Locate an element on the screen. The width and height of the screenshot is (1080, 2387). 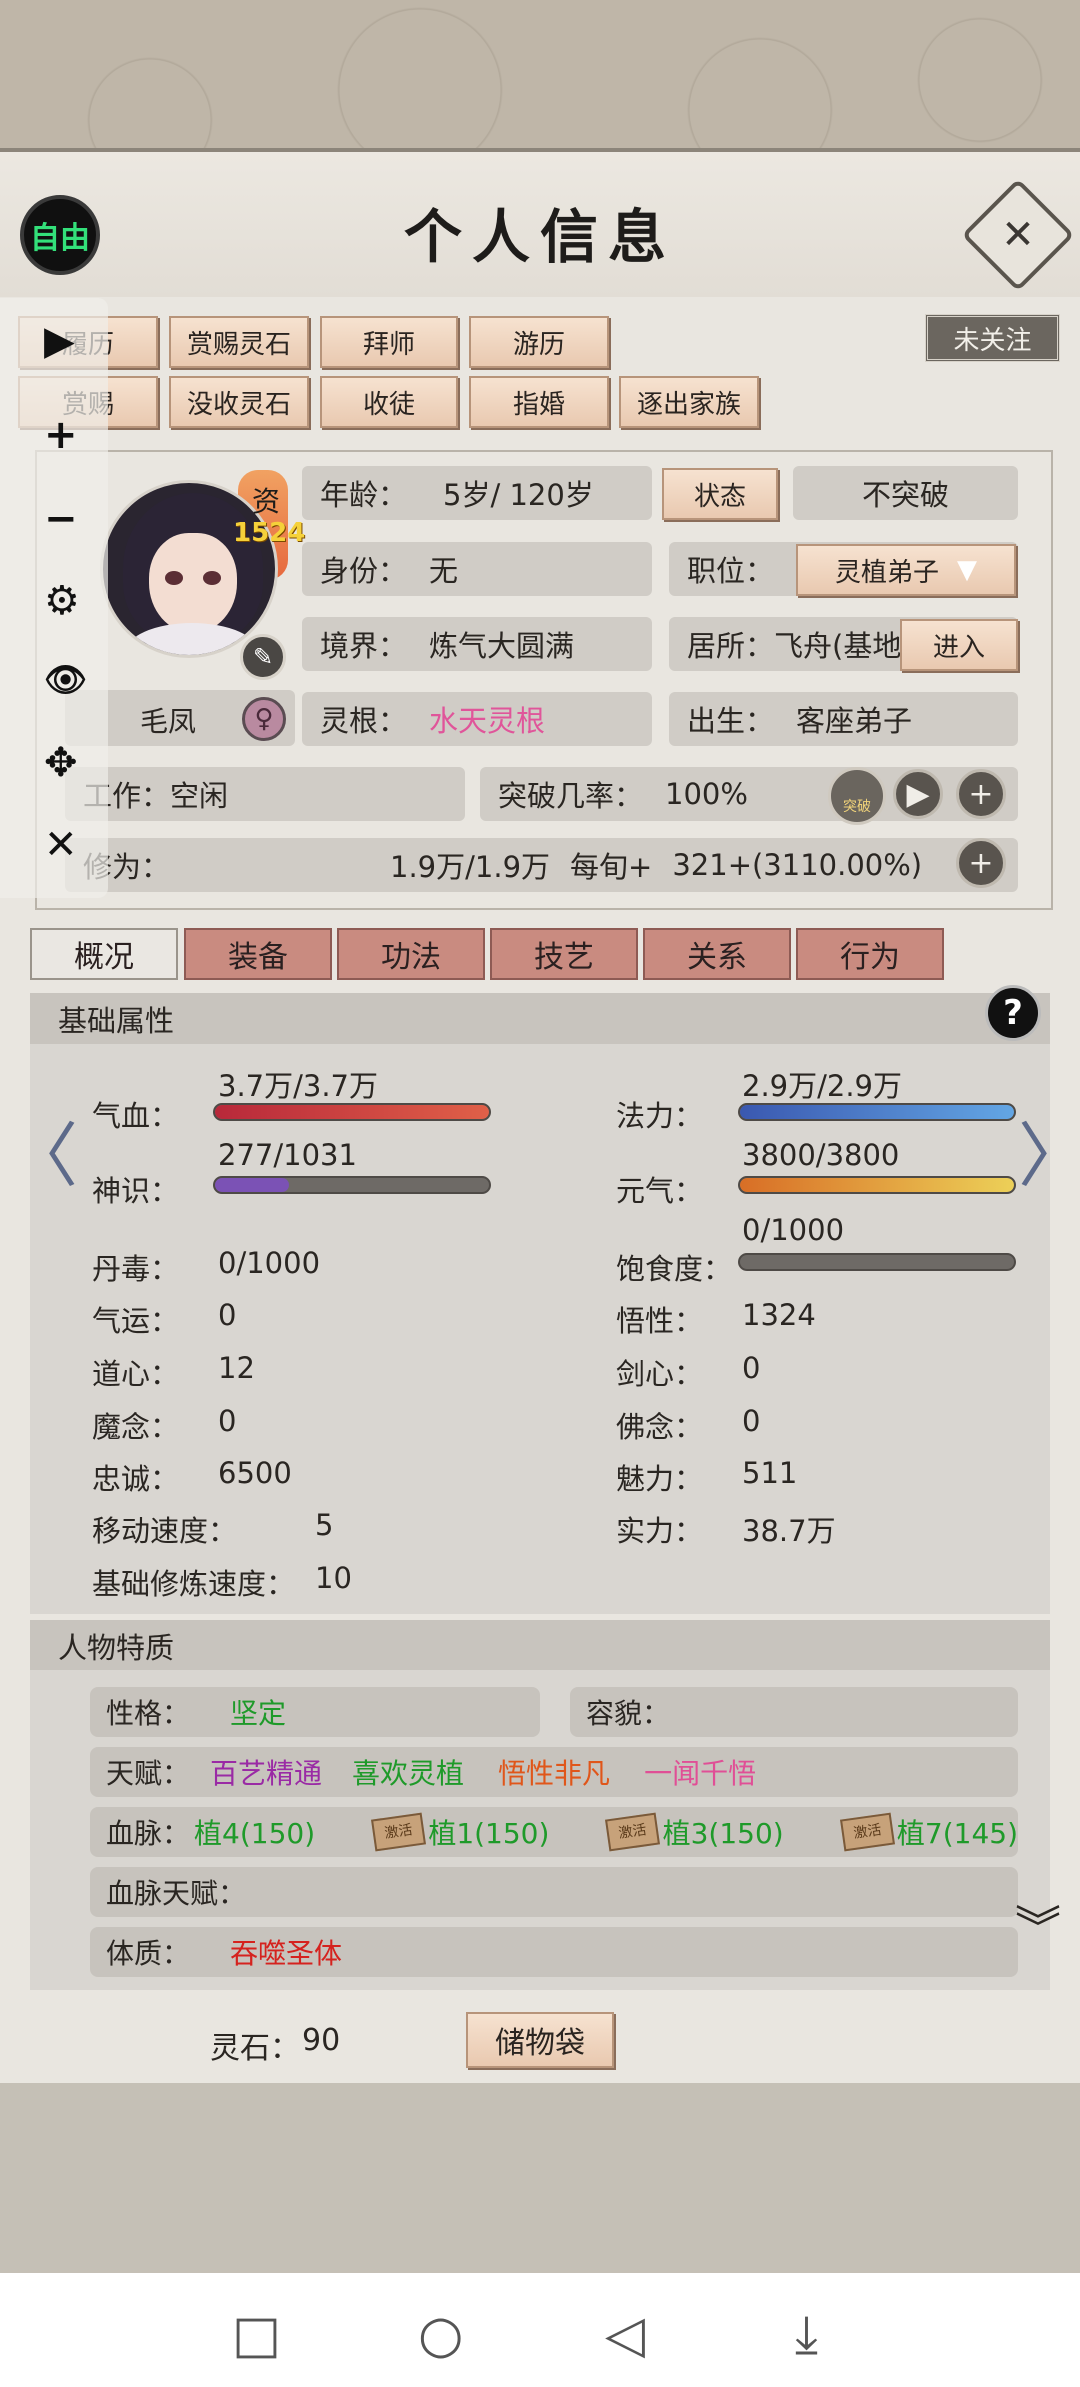
dandu-value: 0/1000 is located at coordinates (269, 1263).